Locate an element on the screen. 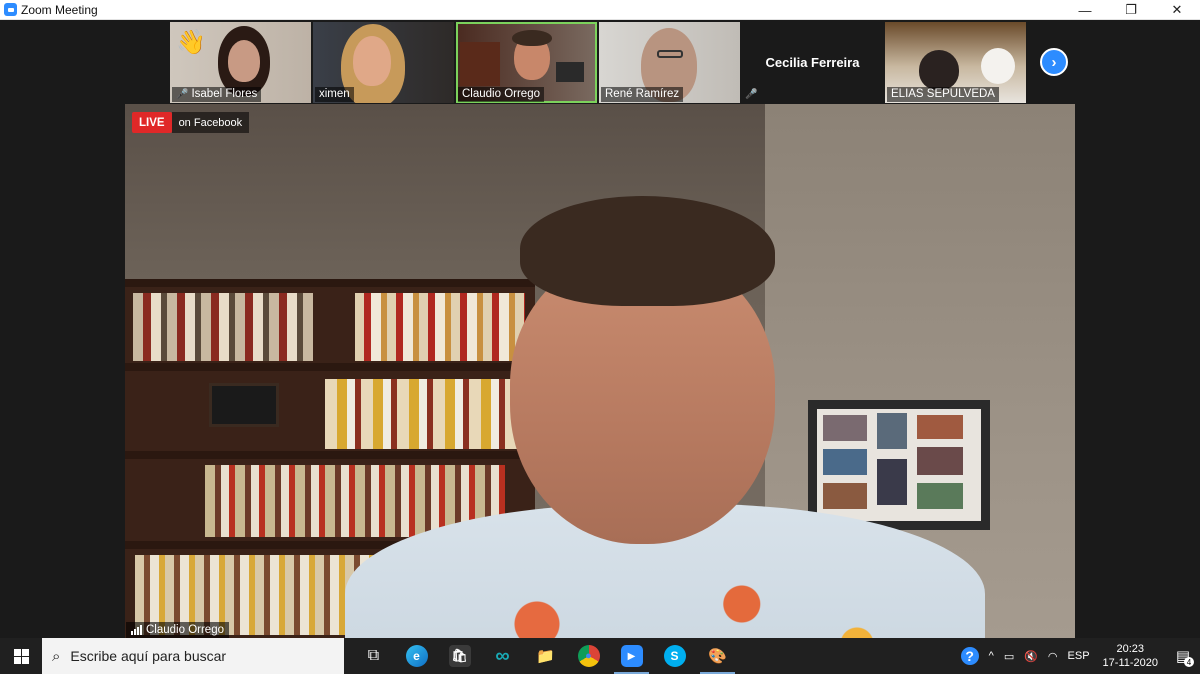  speaker-hair is located at coordinates (647, 251).